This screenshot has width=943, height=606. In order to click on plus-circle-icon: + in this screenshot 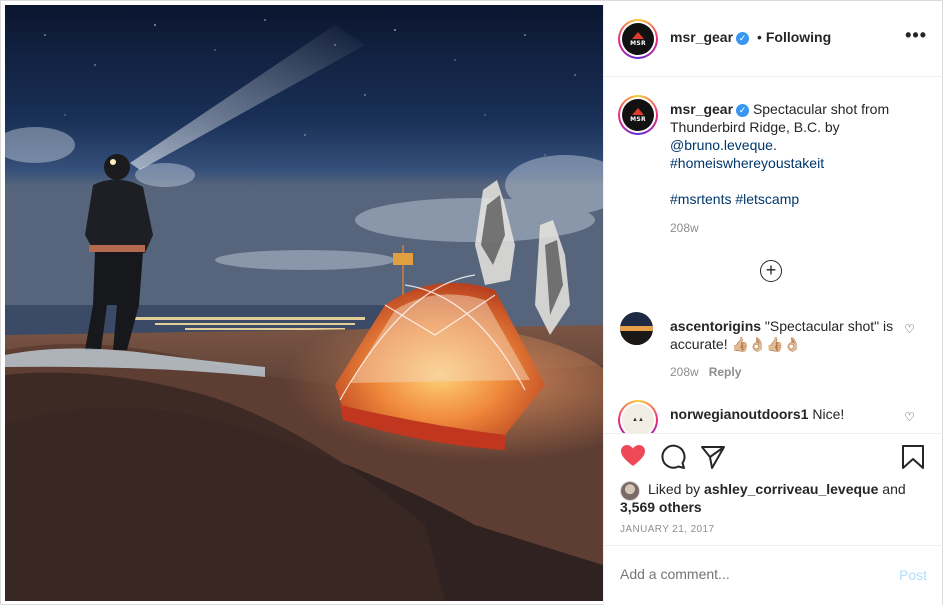, I will do `click(771, 271)`.